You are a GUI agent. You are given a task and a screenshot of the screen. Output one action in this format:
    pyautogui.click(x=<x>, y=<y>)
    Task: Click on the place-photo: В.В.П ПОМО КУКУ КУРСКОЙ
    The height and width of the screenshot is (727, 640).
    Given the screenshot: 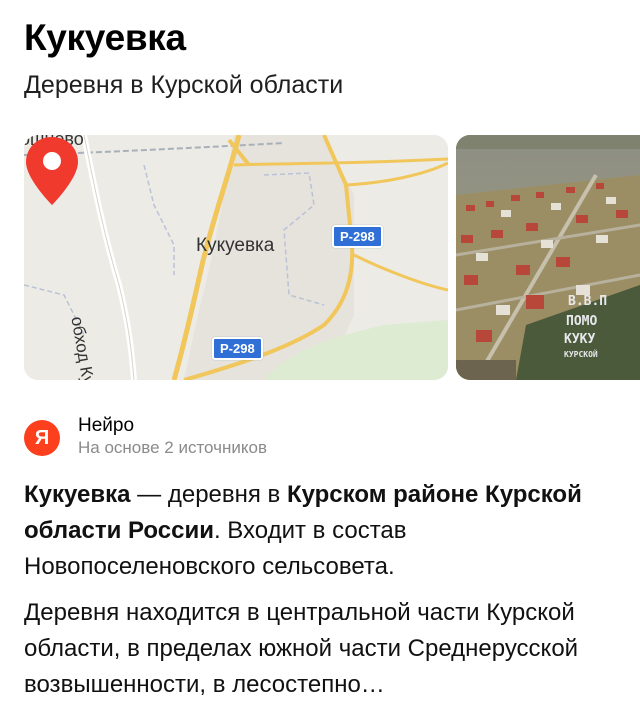 What is the action you would take?
    pyautogui.click(x=548, y=257)
    